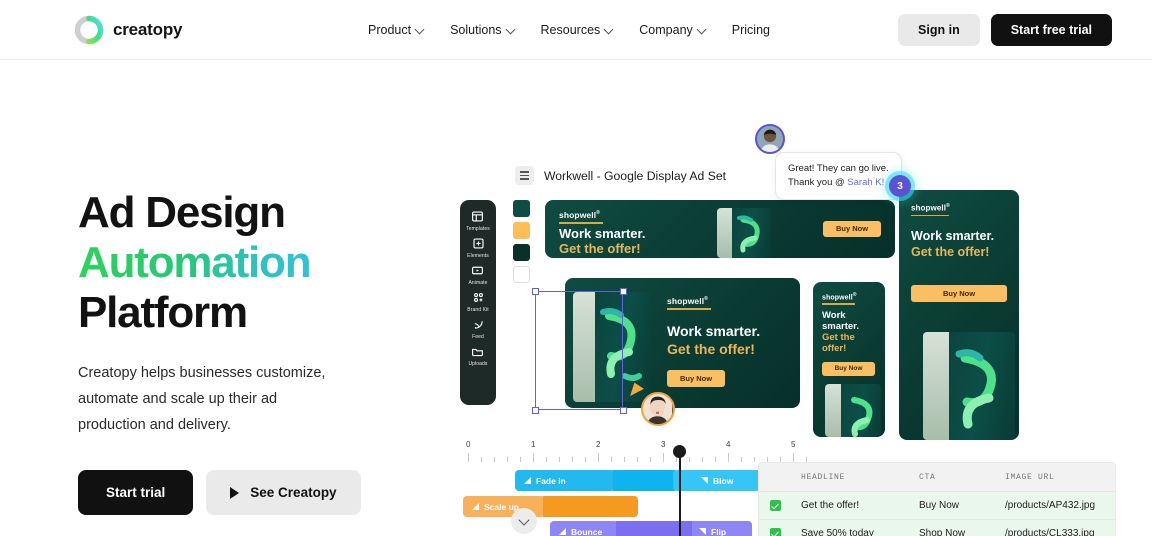 The width and height of the screenshot is (1152, 536). I want to click on header-actions: Sign in Start free trial, so click(1005, 29).